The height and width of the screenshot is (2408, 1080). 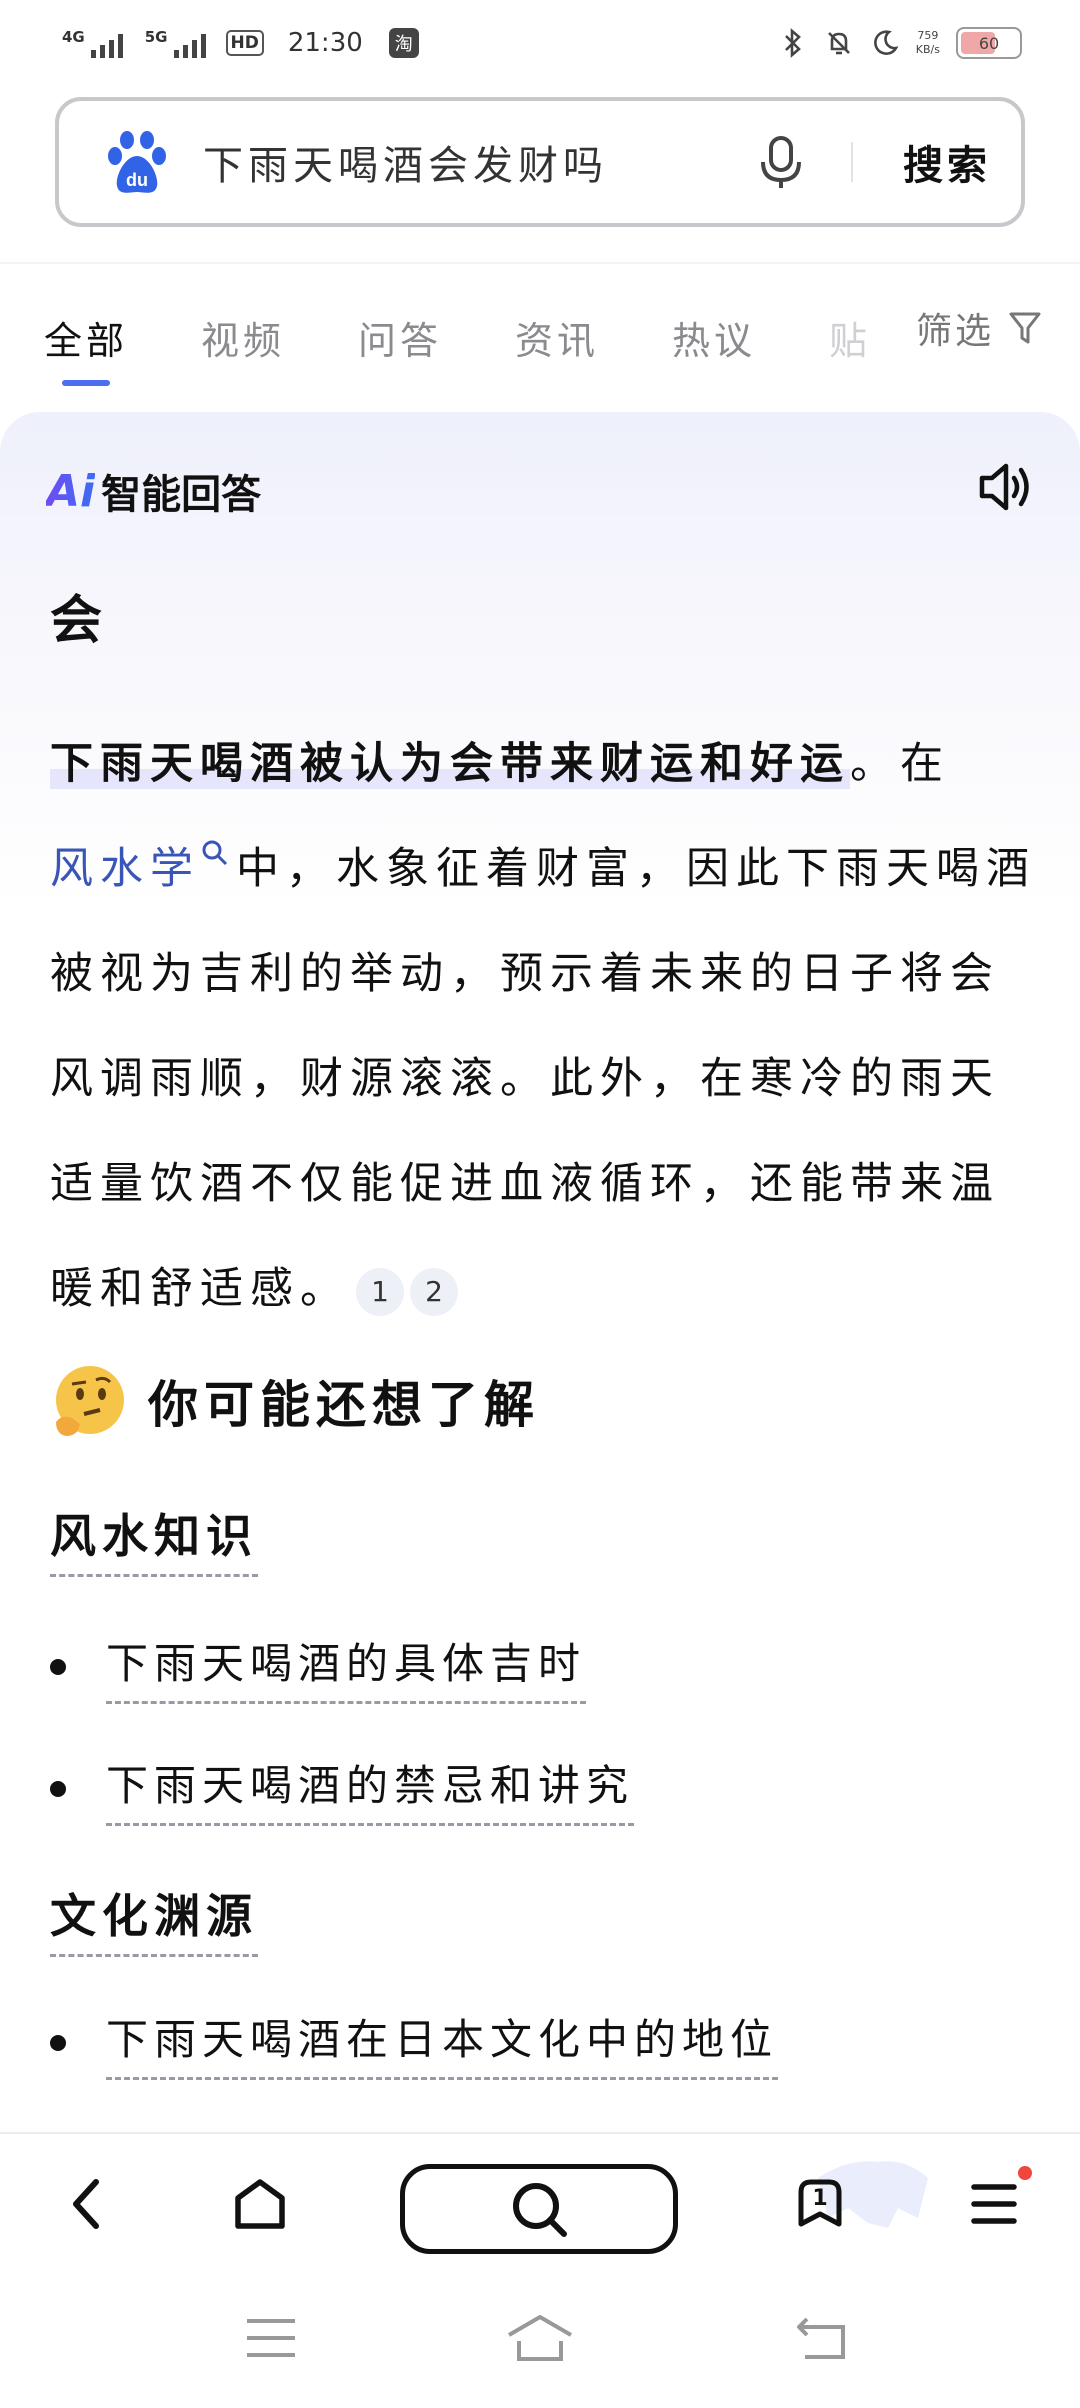 I want to click on related-category: 文化渊源, so click(x=154, y=1918).